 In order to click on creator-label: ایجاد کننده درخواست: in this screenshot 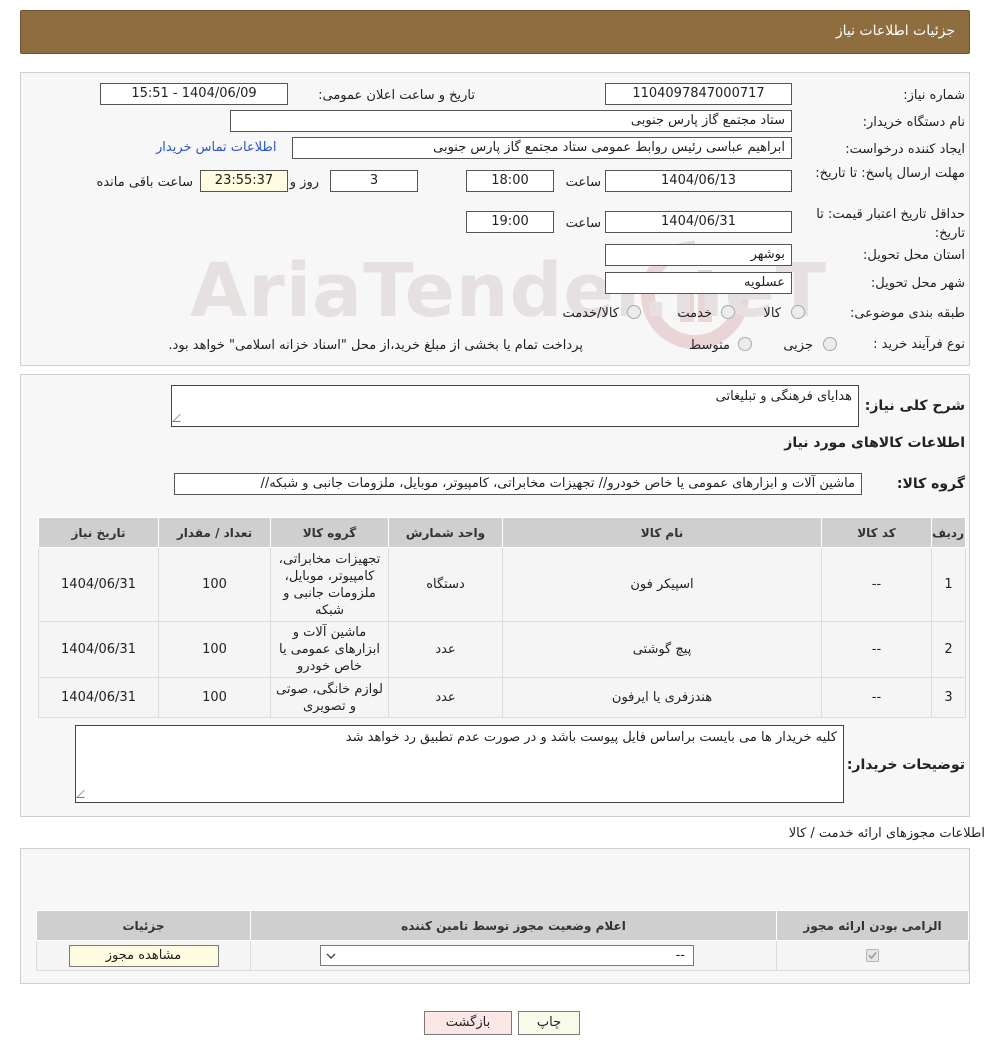, I will do `click(905, 149)`.